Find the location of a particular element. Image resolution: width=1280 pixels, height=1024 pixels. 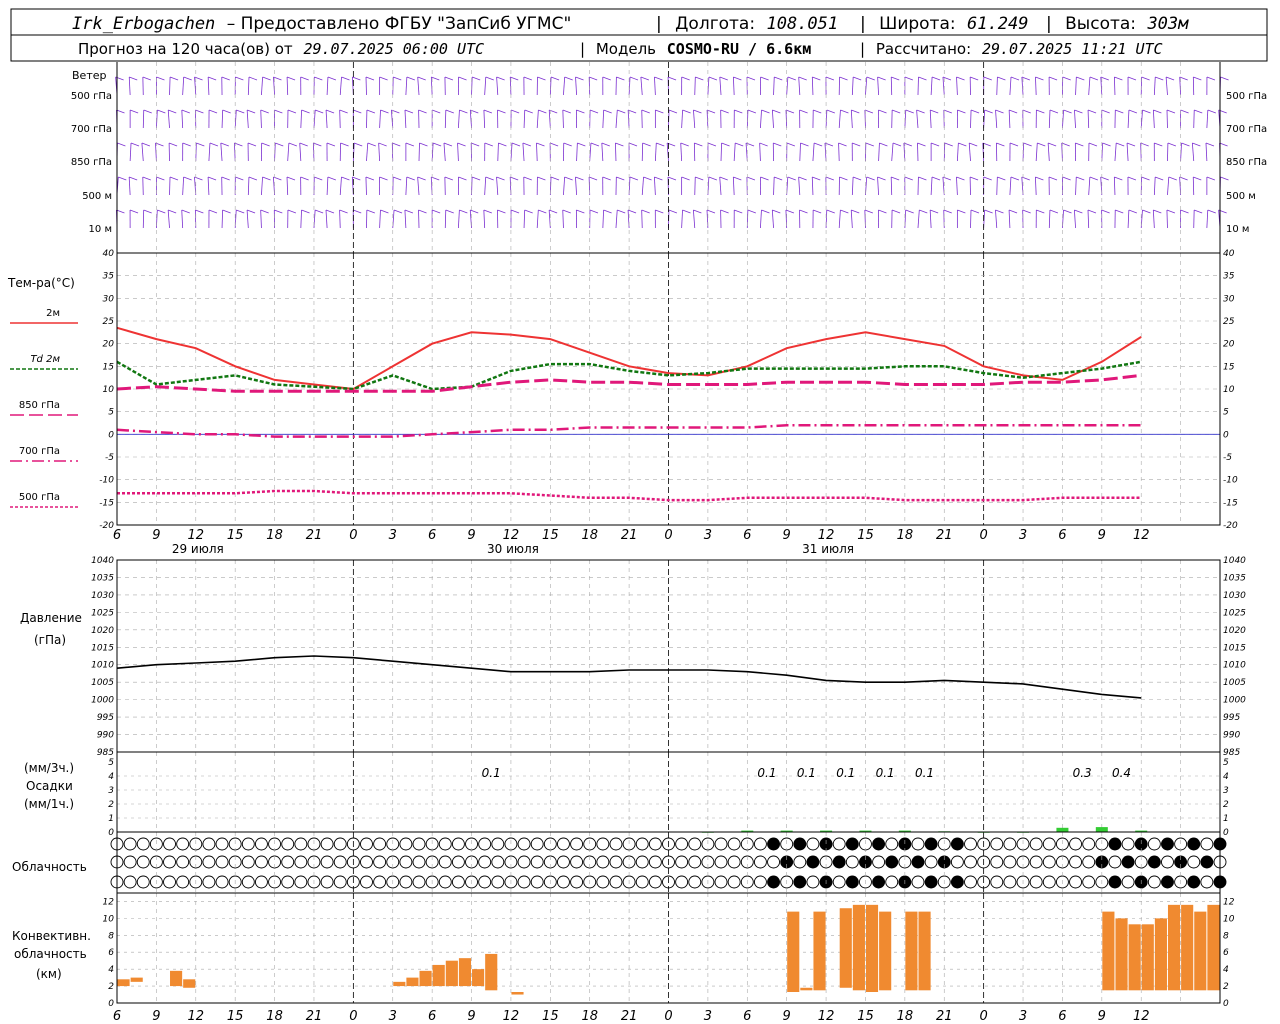

model-sep: | is located at coordinates (582, 49).